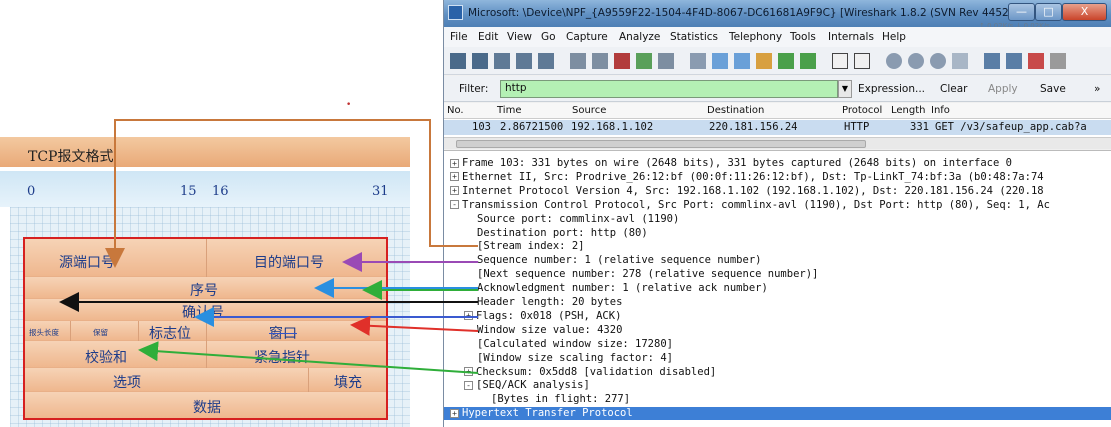 This screenshot has width=1111, height=427. What do you see at coordinates (1084, 12) in the screenshot?
I see `close-button: X` at bounding box center [1084, 12].